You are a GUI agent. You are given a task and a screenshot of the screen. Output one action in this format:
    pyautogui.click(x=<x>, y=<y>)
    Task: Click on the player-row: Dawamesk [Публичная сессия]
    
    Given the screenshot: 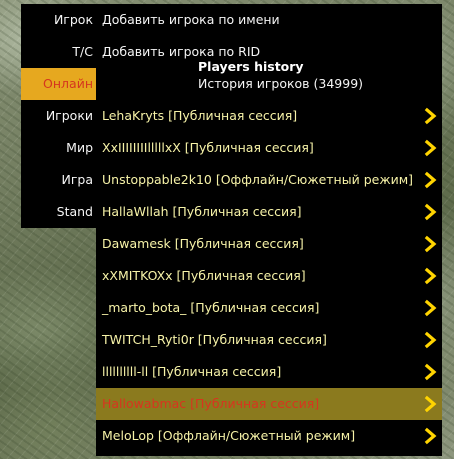 What is the action you would take?
    pyautogui.click(x=269, y=244)
    